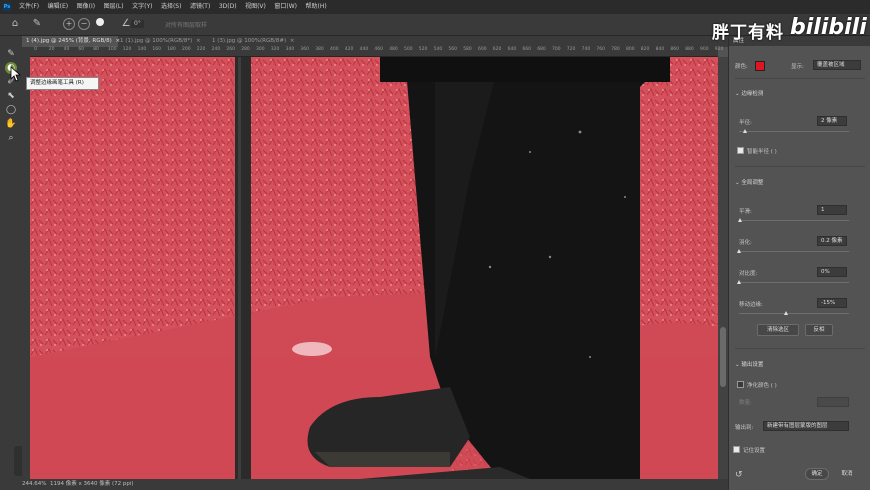 Image resolution: width=870 pixels, height=490 pixels. Describe the element at coordinates (754, 451) in the screenshot. I see `remember-settings-label: 记住设置` at that location.